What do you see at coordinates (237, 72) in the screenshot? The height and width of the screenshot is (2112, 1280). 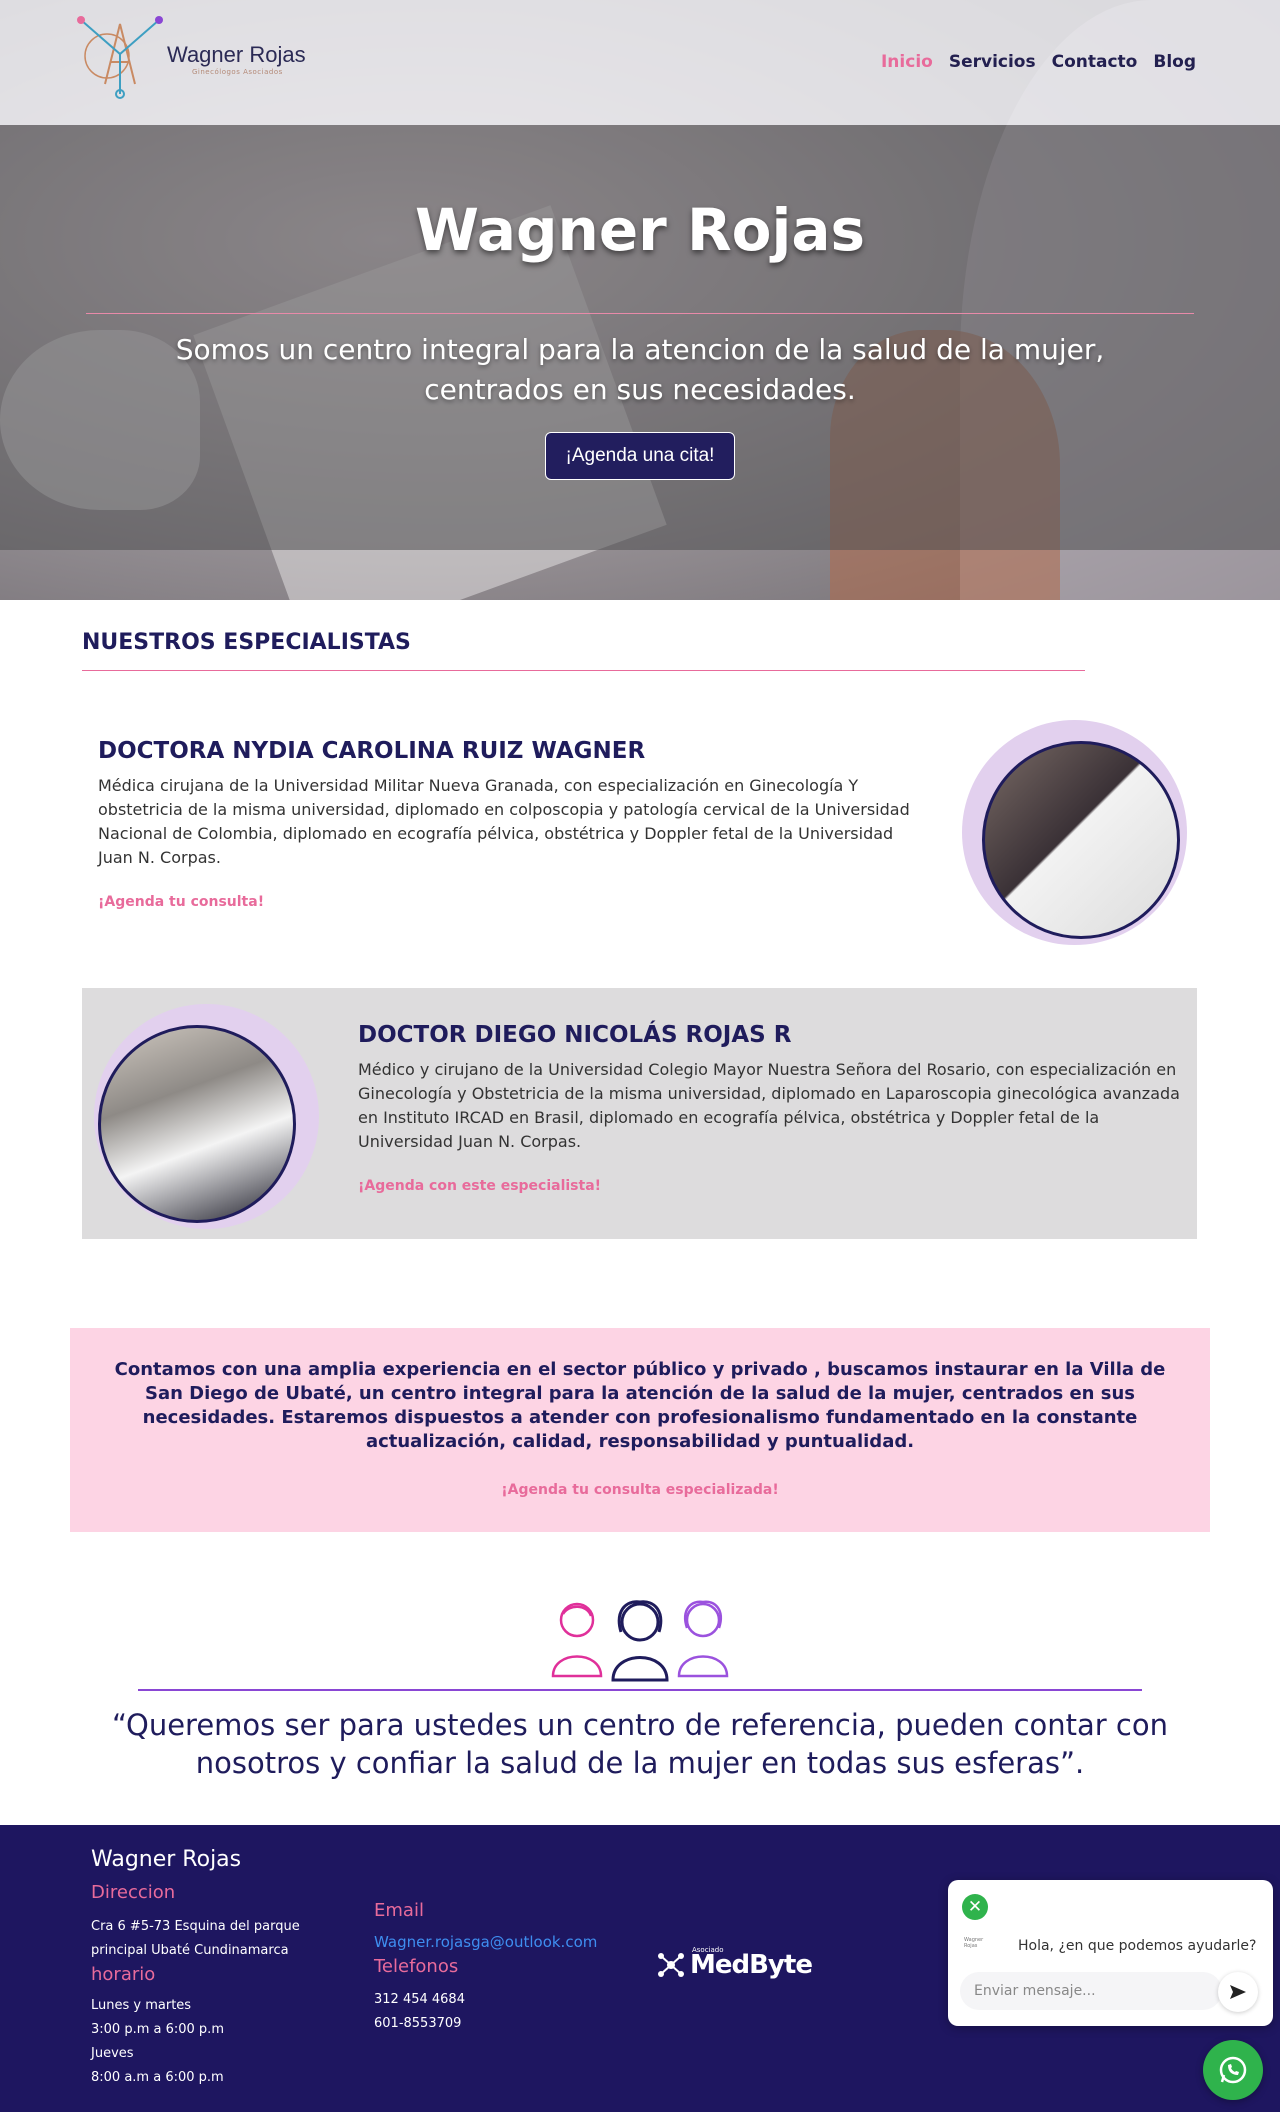 I see `brand-subtitle: Ginecólogos Asociados` at bounding box center [237, 72].